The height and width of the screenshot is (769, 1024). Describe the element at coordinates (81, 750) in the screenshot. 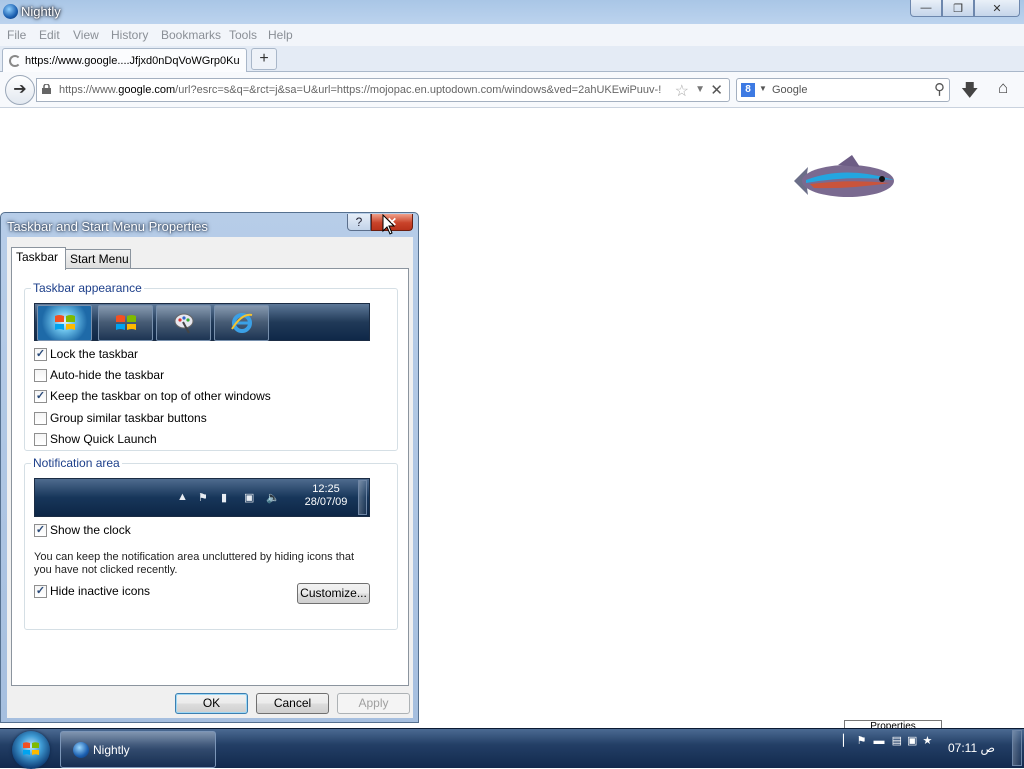

I see `nightly-taskbar-icon` at that location.